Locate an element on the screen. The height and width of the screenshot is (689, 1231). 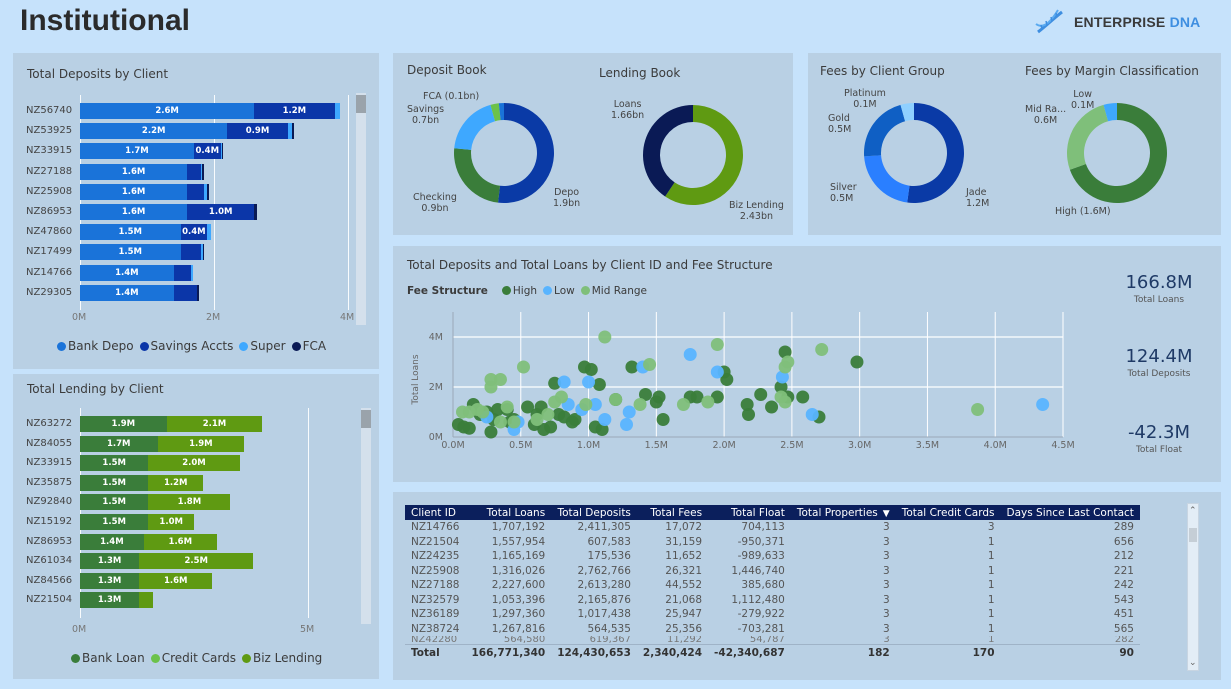
bar-row: 1.5M 1.2M is located at coordinates (142, 482).